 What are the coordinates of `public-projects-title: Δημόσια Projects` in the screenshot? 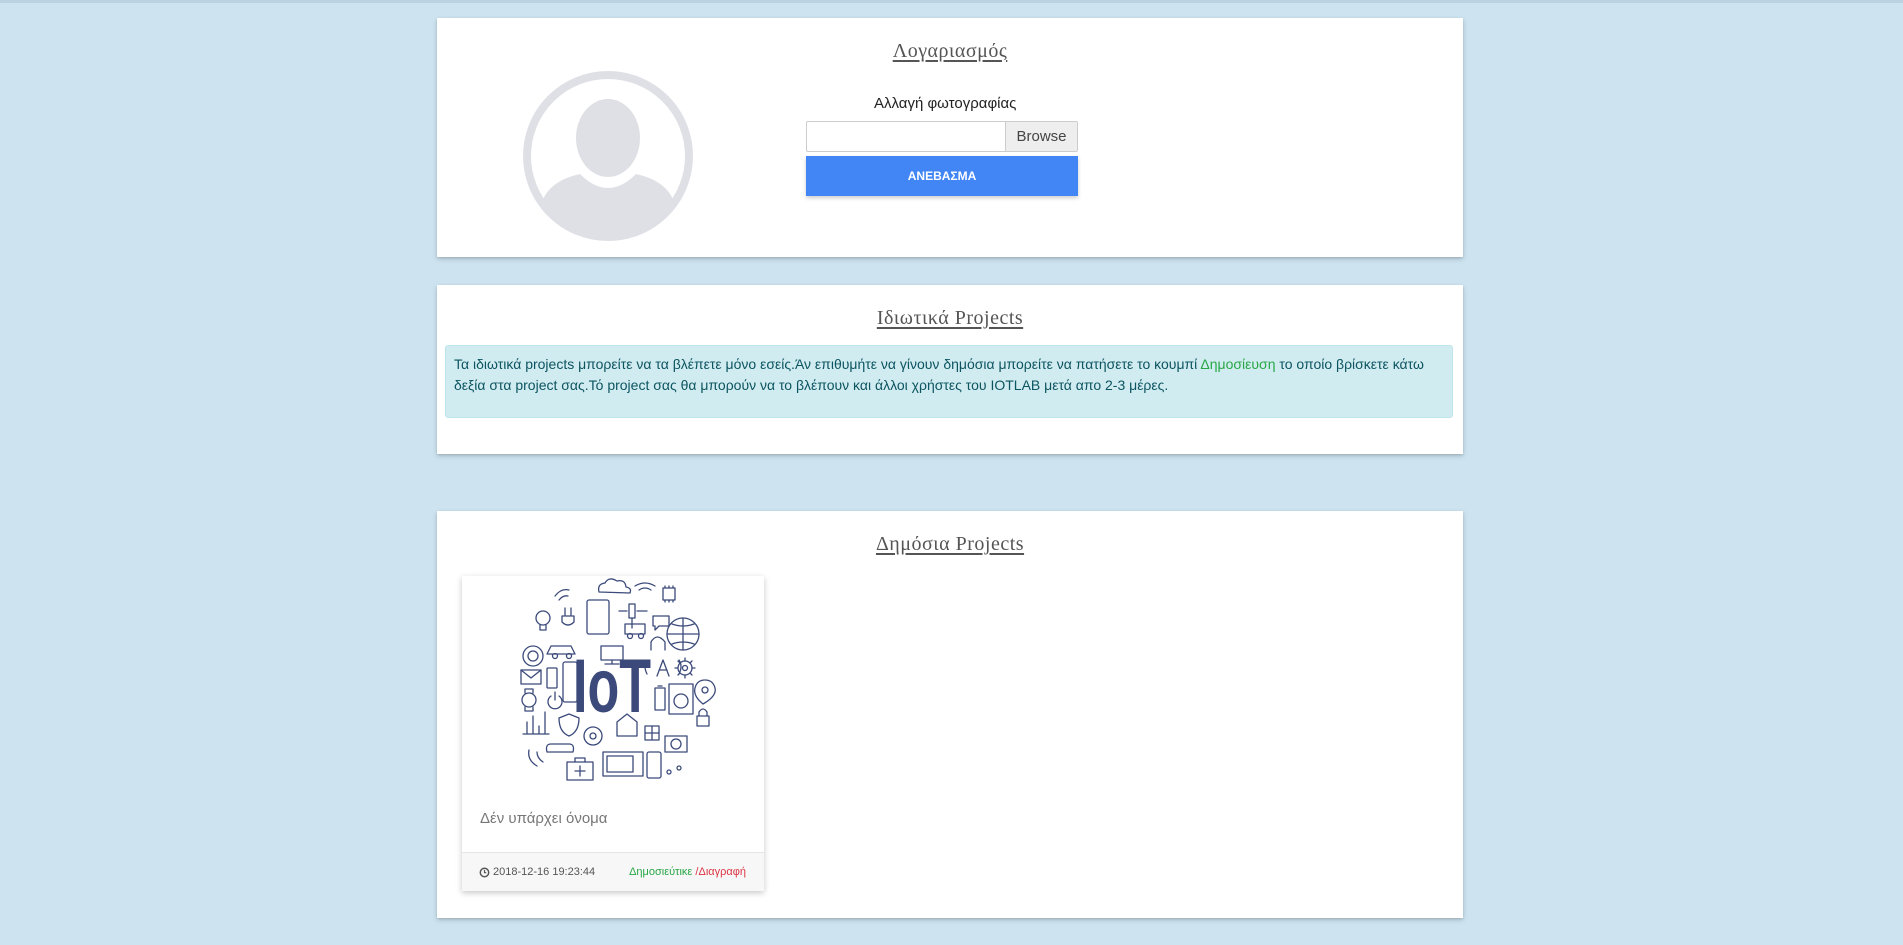 It's located at (950, 544).